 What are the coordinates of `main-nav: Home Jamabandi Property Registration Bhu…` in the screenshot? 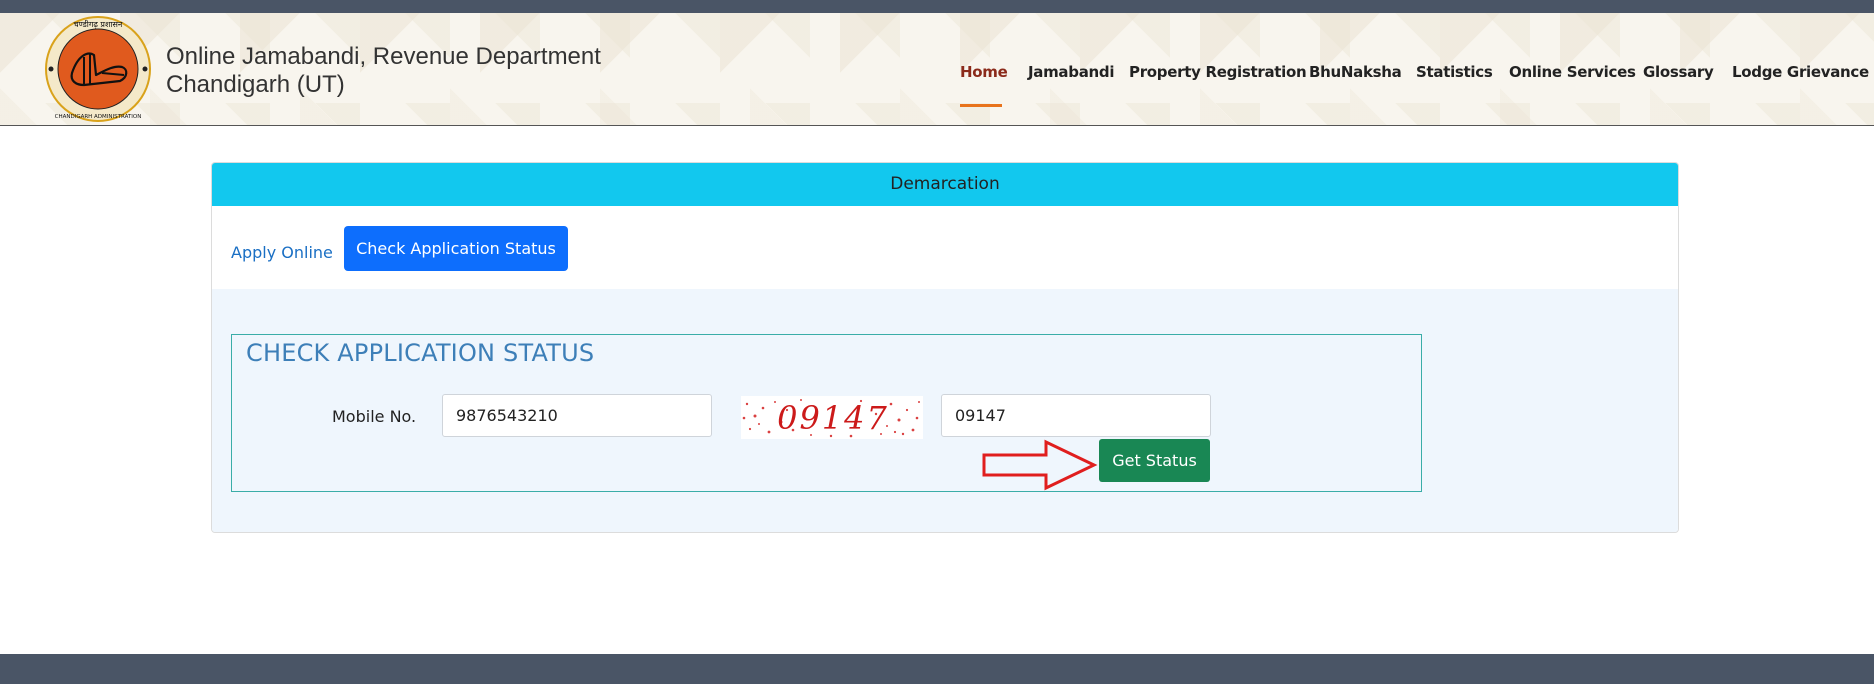 It's located at (937, 93).